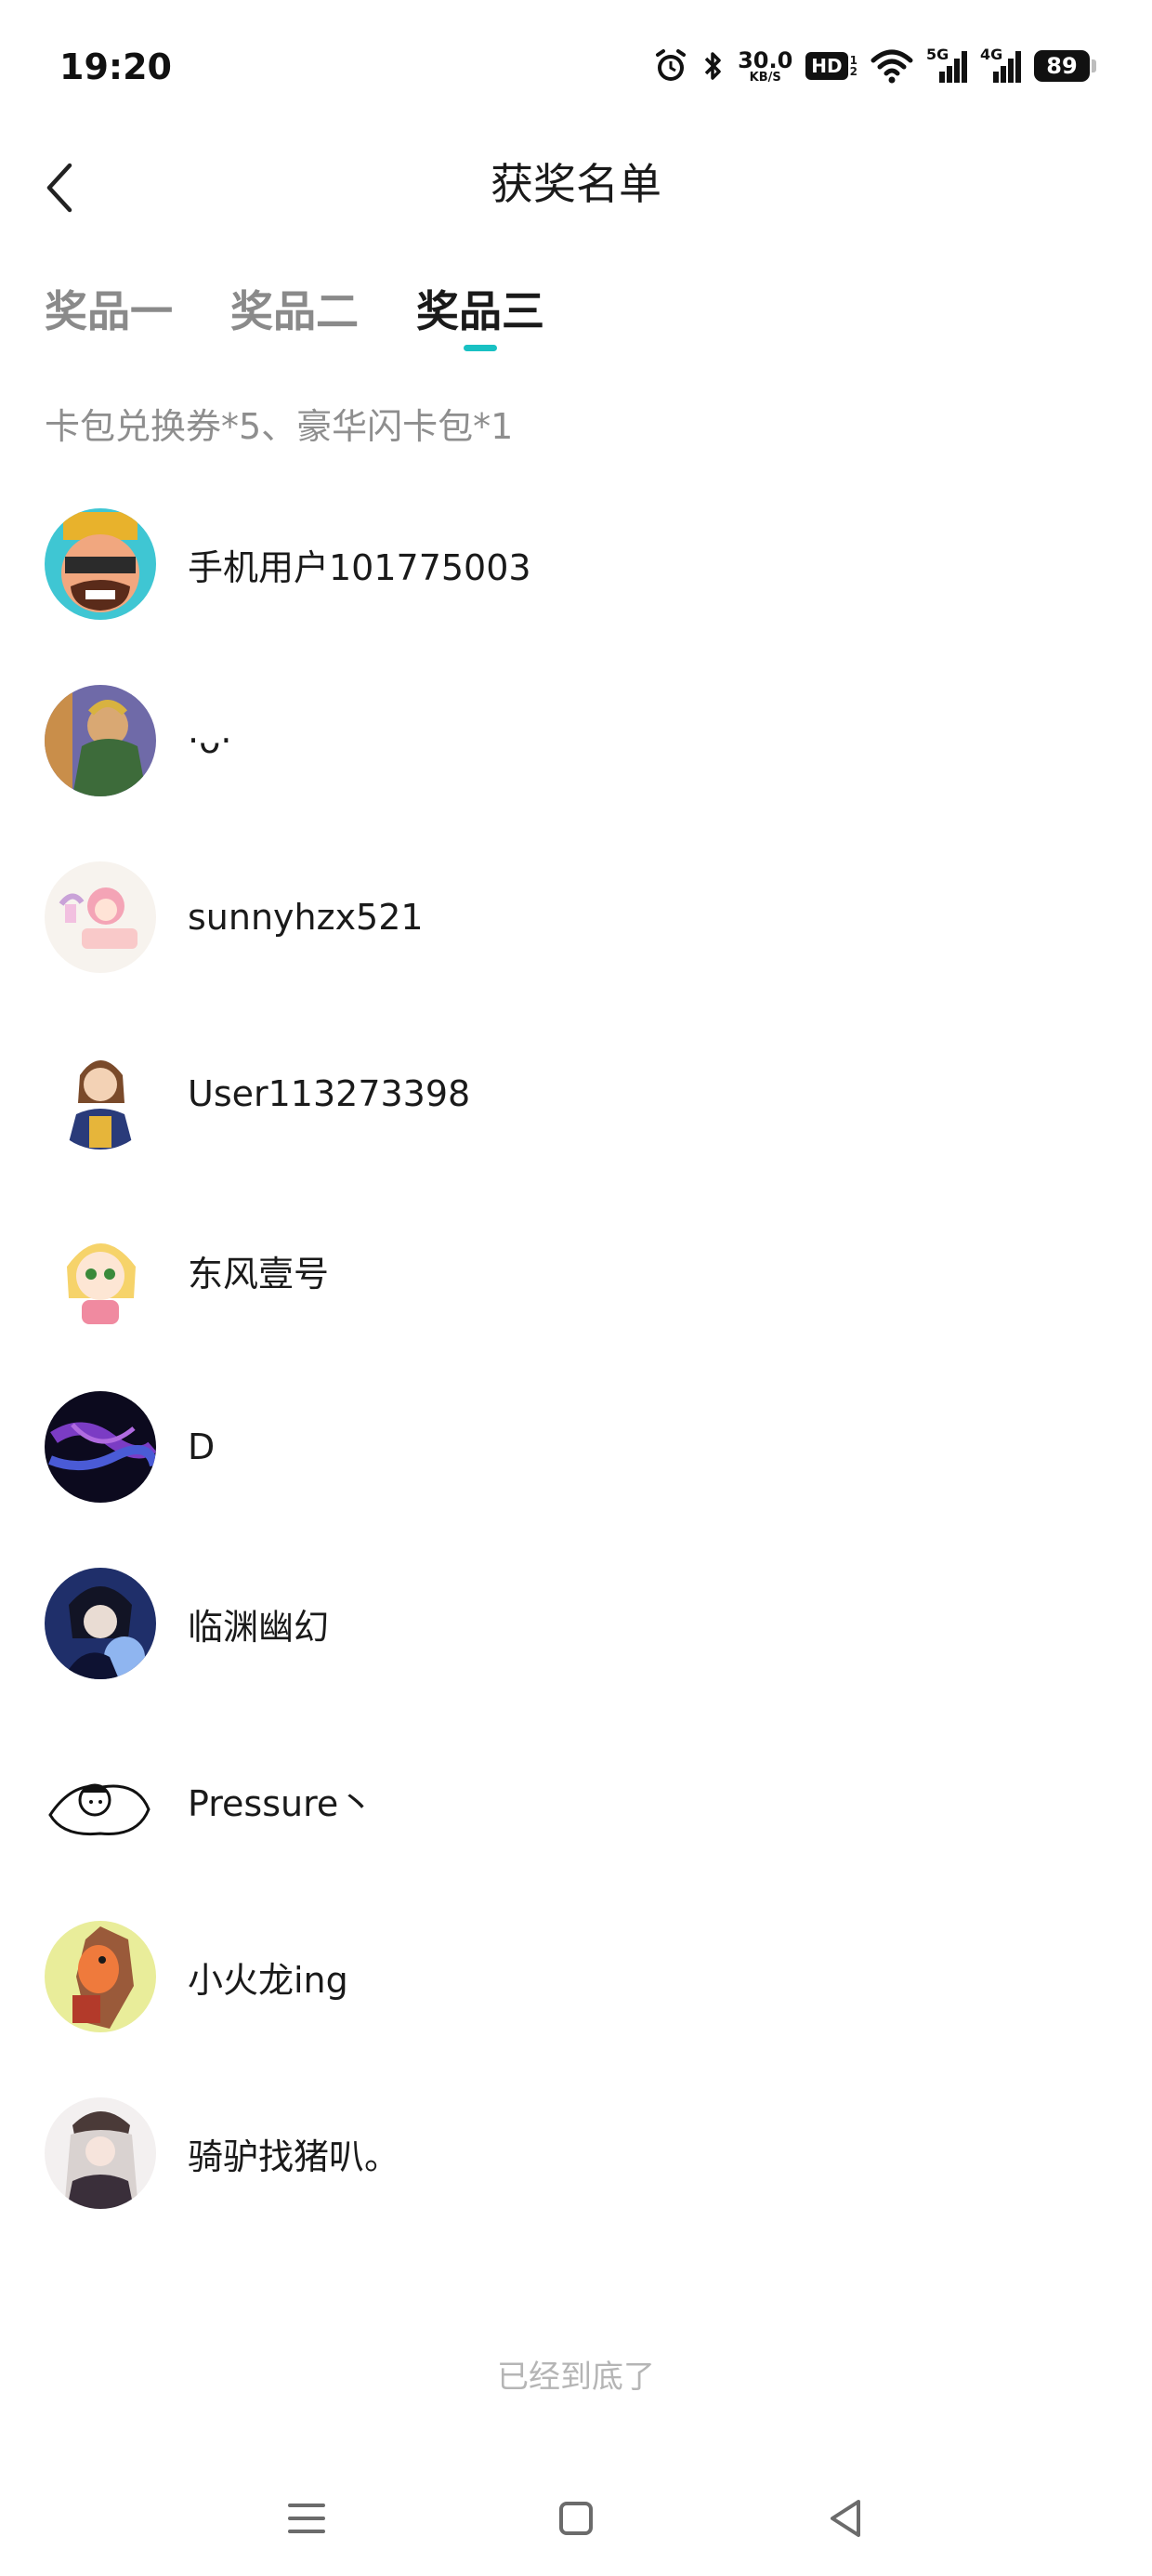 This screenshot has height=2576, width=1152. What do you see at coordinates (329, 1093) in the screenshot?
I see `winner-name: User113273398` at bounding box center [329, 1093].